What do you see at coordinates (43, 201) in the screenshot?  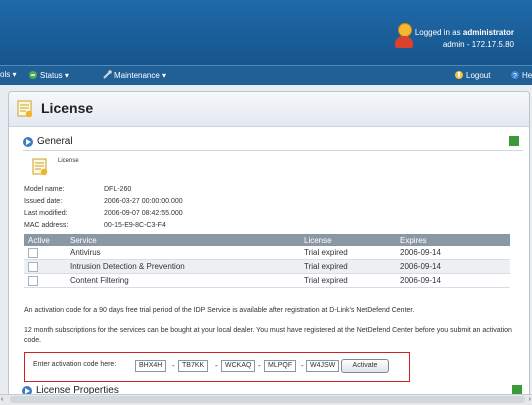 I see `issued-date-label: Issued date:` at bounding box center [43, 201].